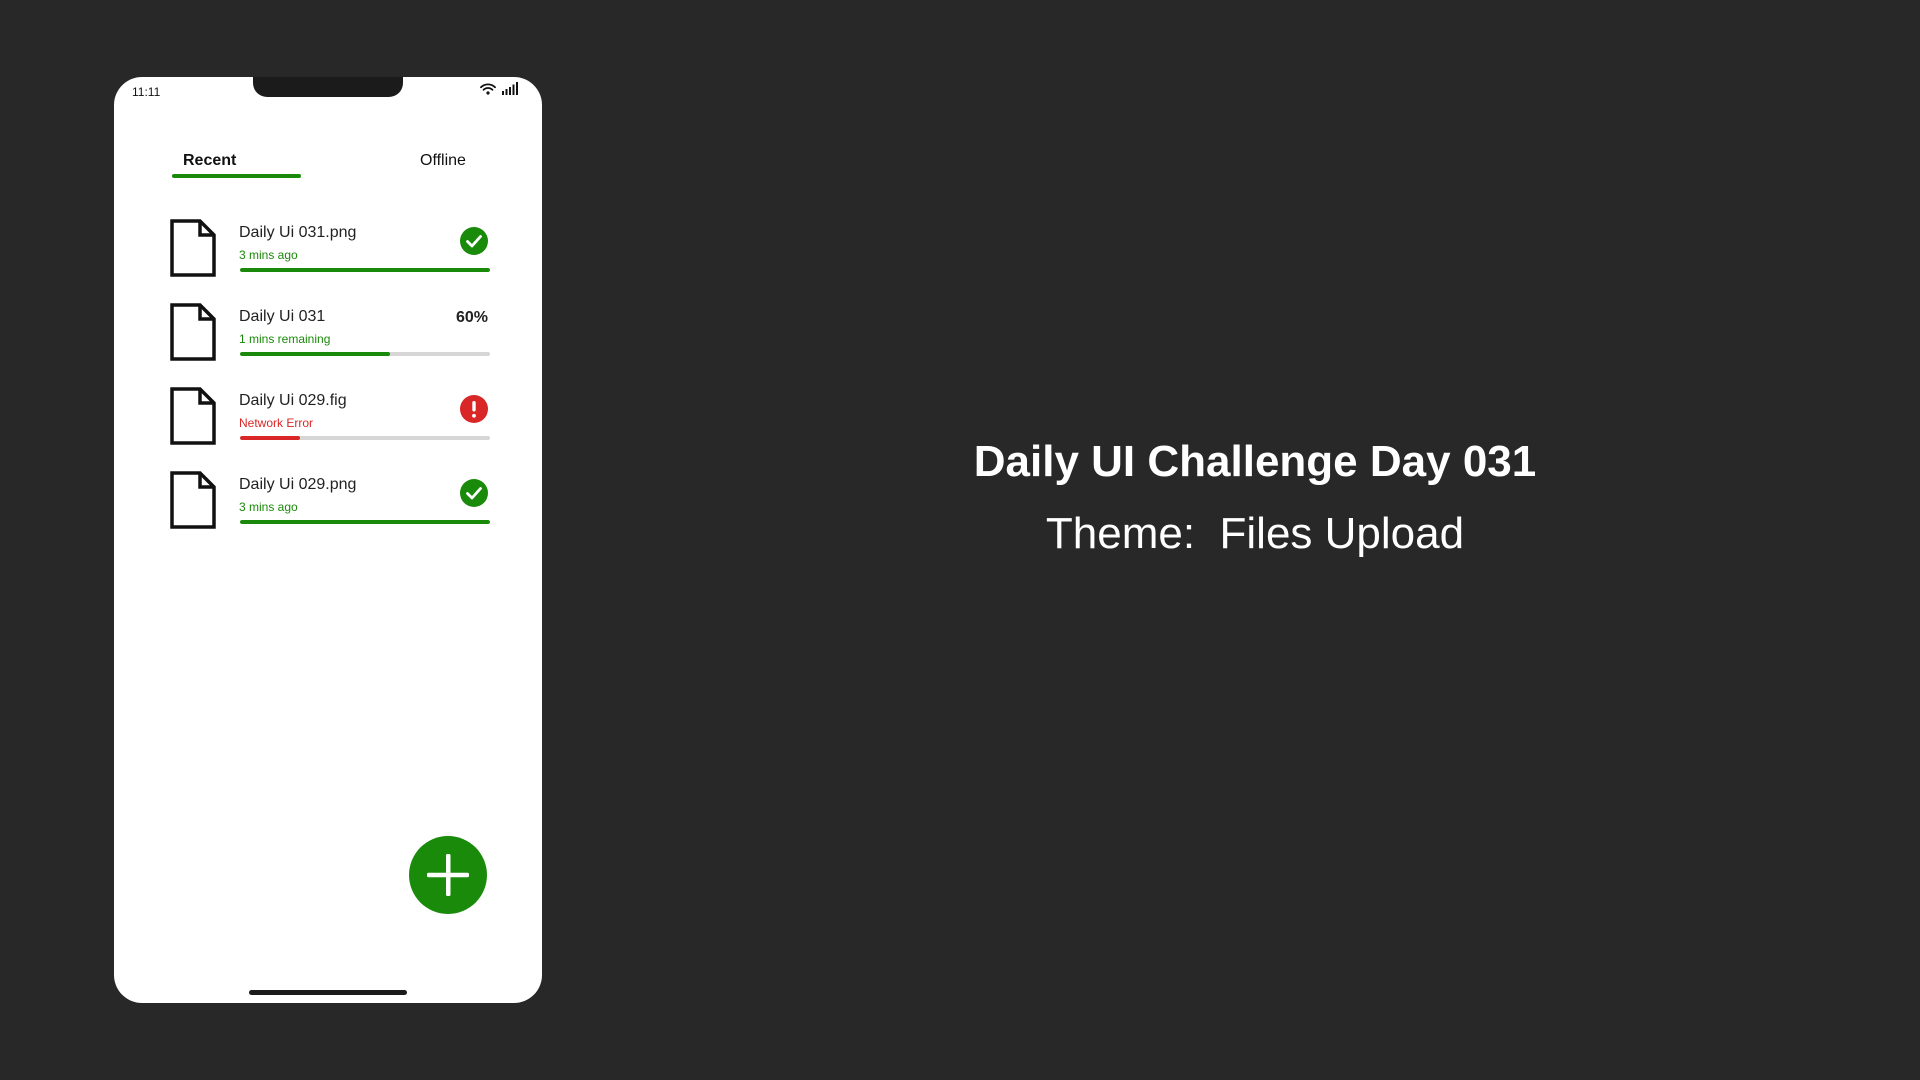 This screenshot has height=1080, width=1920. Describe the element at coordinates (330, 503) in the screenshot. I see `file-item: Daily Ui 029.png 3 mins ago` at that location.